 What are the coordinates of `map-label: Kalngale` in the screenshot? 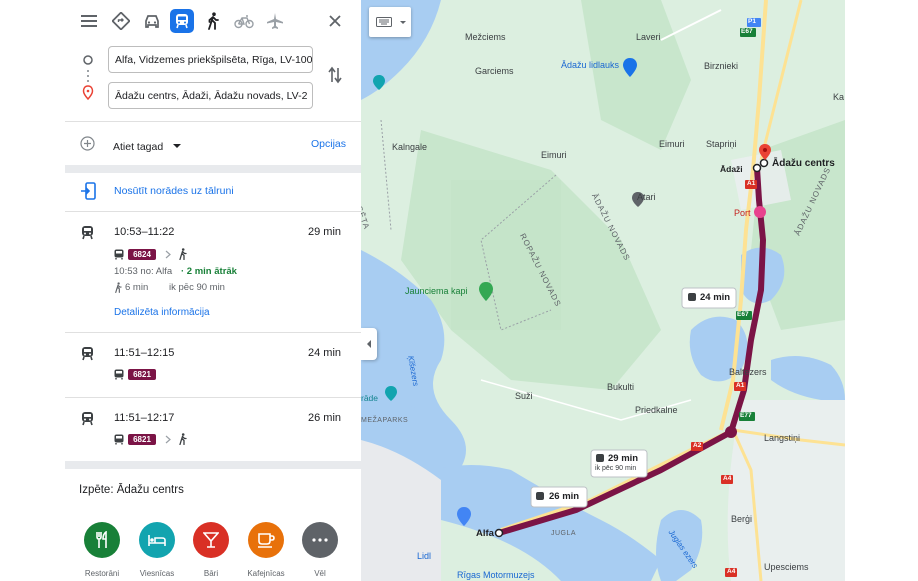 It's located at (410, 147).